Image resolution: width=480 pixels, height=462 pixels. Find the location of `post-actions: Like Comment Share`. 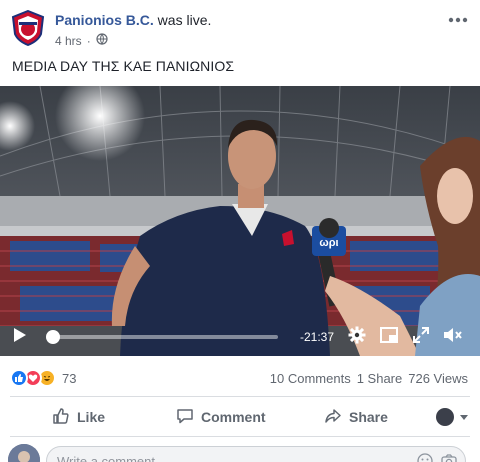

post-actions: Like Comment Share is located at coordinates (240, 417).